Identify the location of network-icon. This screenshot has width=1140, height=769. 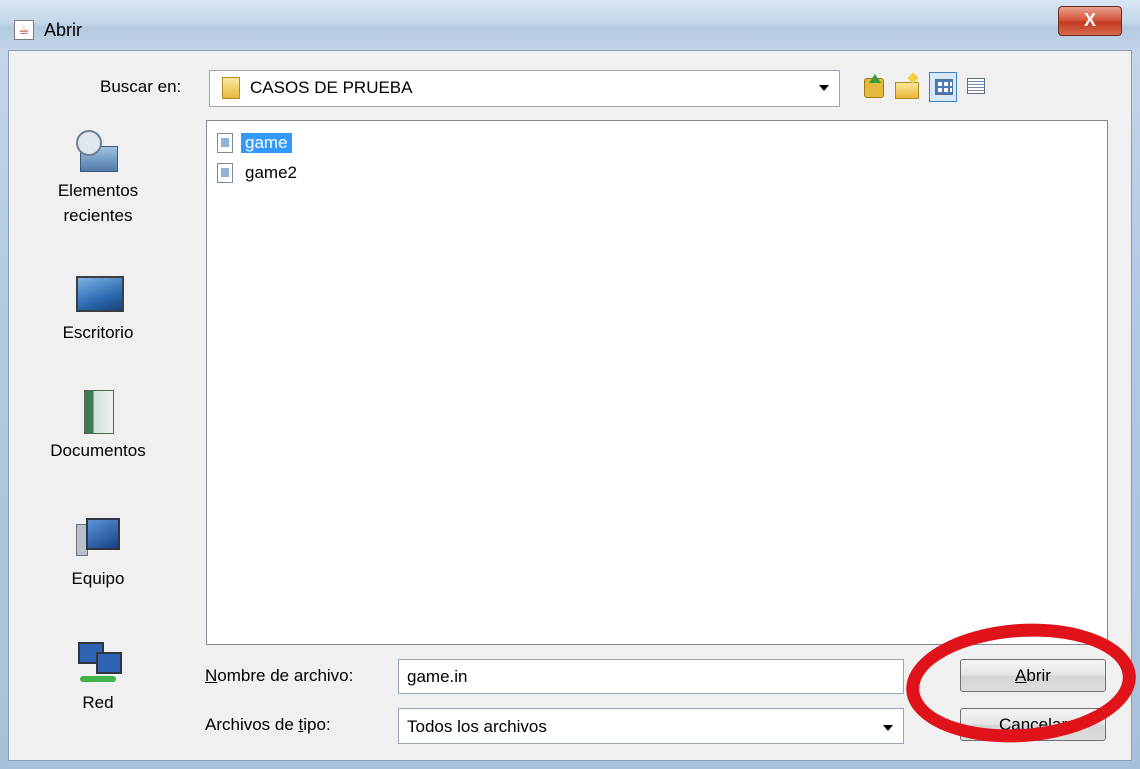
(99, 663).